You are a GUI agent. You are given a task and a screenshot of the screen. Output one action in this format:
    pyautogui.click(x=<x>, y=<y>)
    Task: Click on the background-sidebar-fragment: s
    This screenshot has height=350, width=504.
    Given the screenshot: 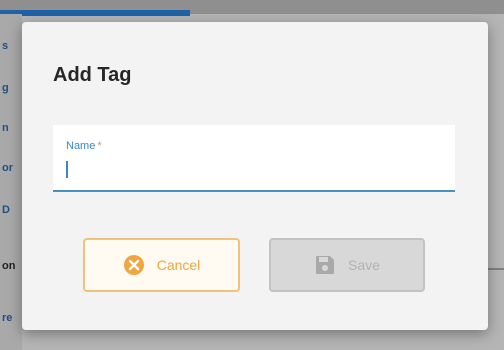 What is the action you would take?
    pyautogui.click(x=5, y=46)
    